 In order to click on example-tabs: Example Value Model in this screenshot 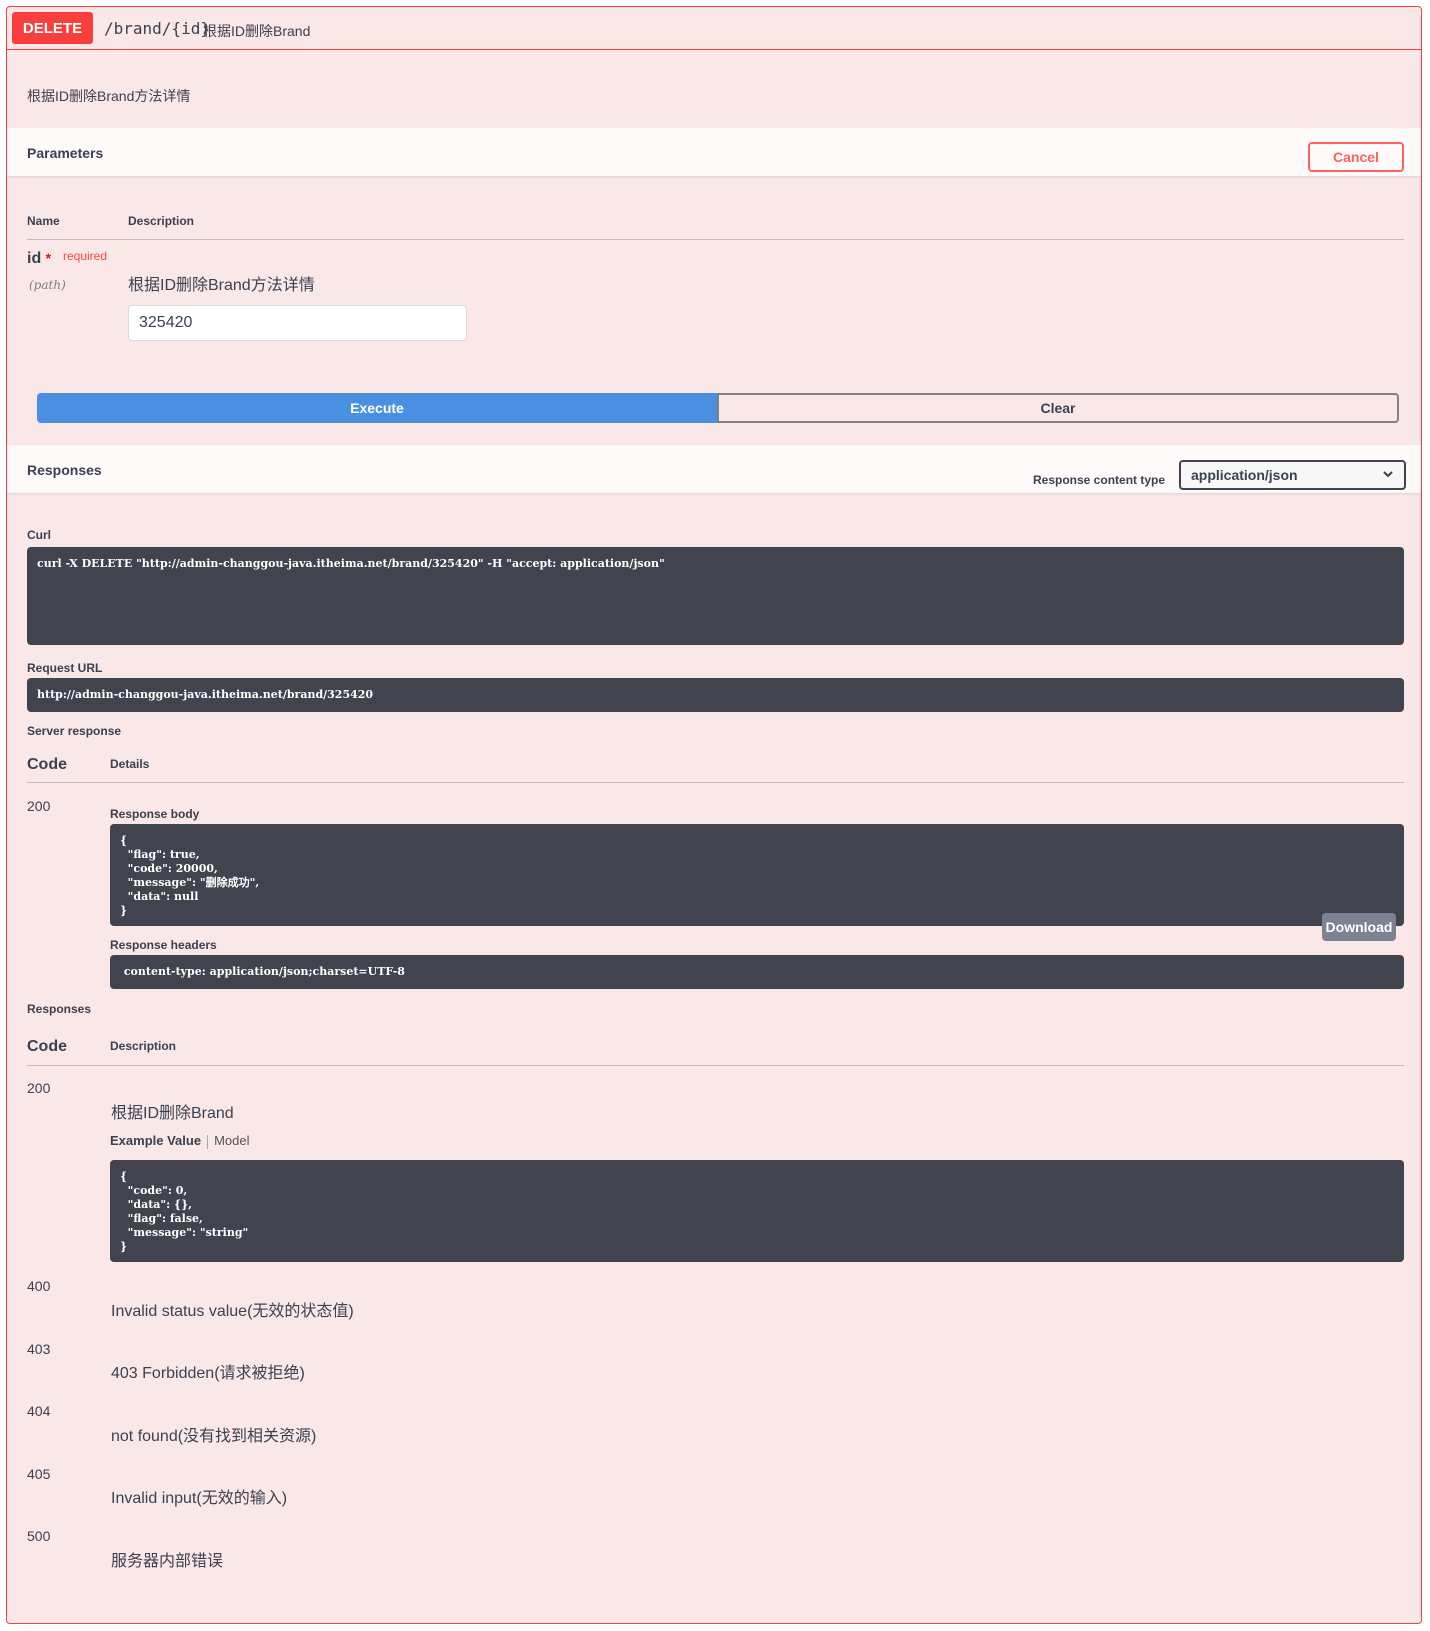, I will do `click(179, 1141)`.